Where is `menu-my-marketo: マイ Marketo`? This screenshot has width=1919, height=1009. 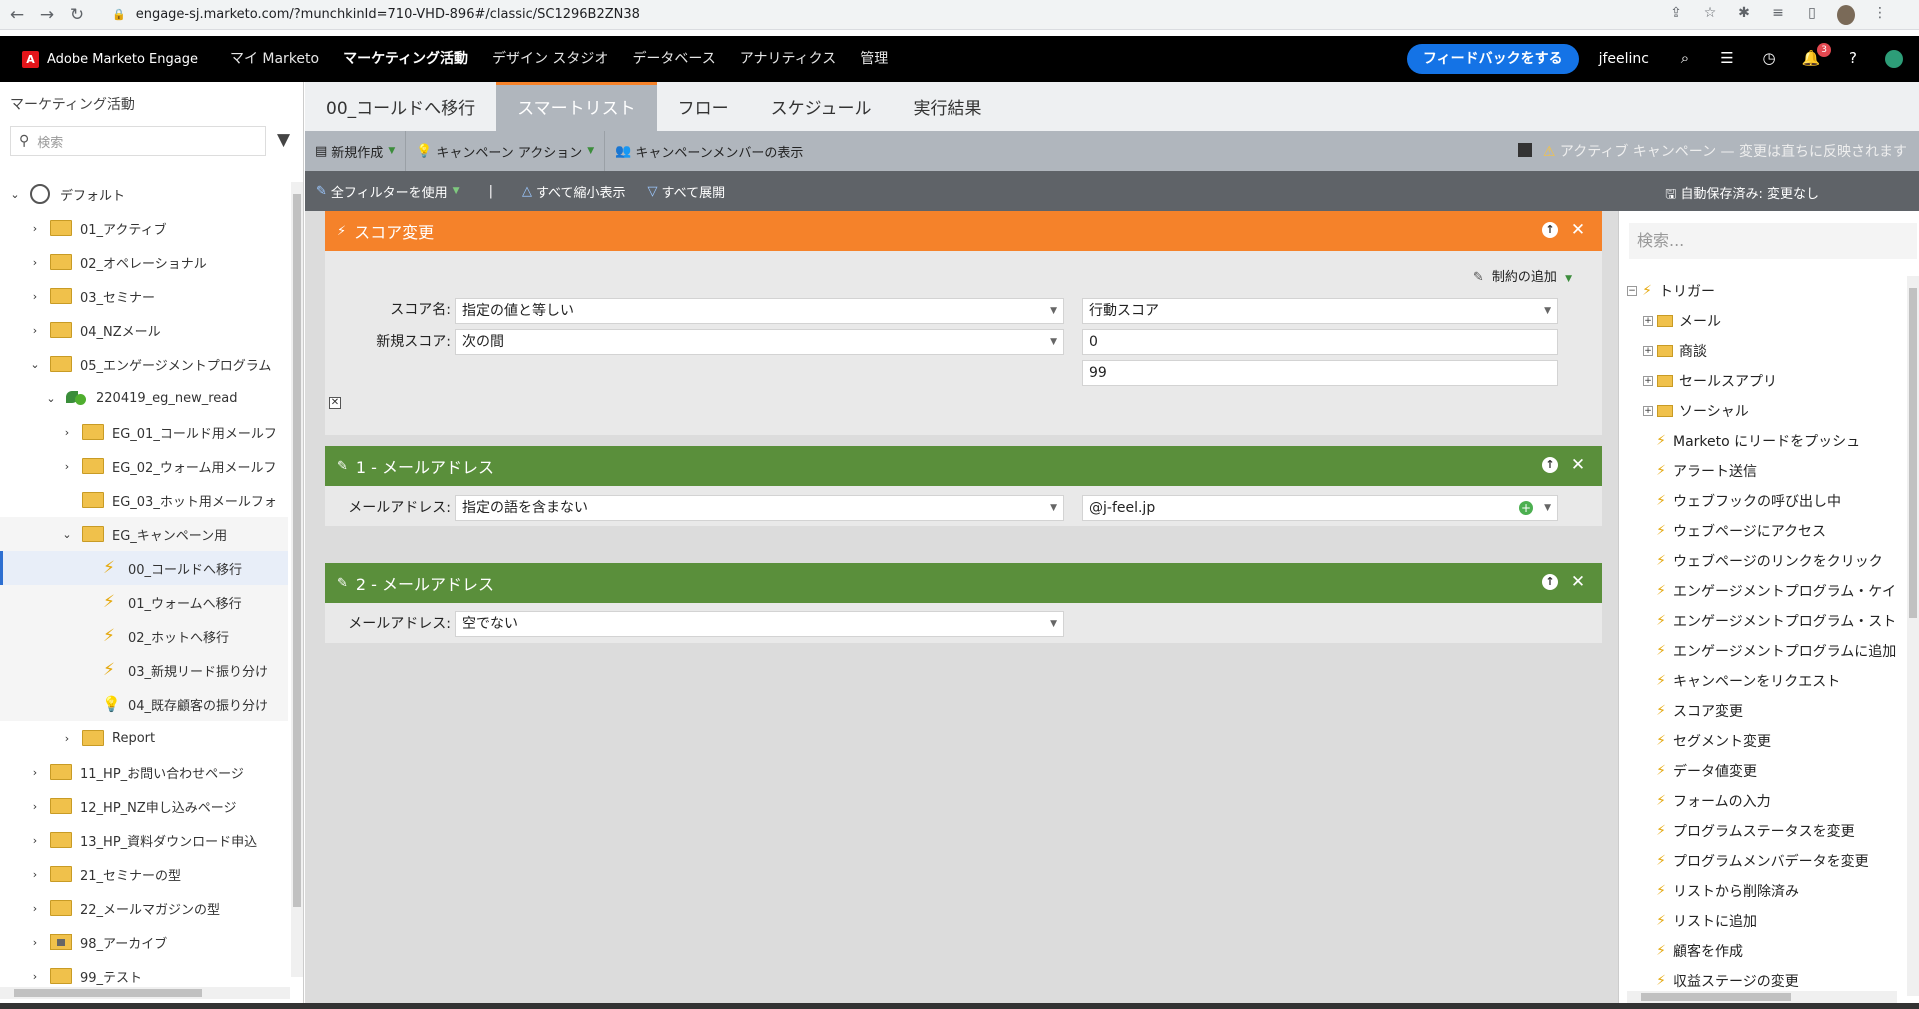 menu-my-marketo: マイ Marketo is located at coordinates (274, 59).